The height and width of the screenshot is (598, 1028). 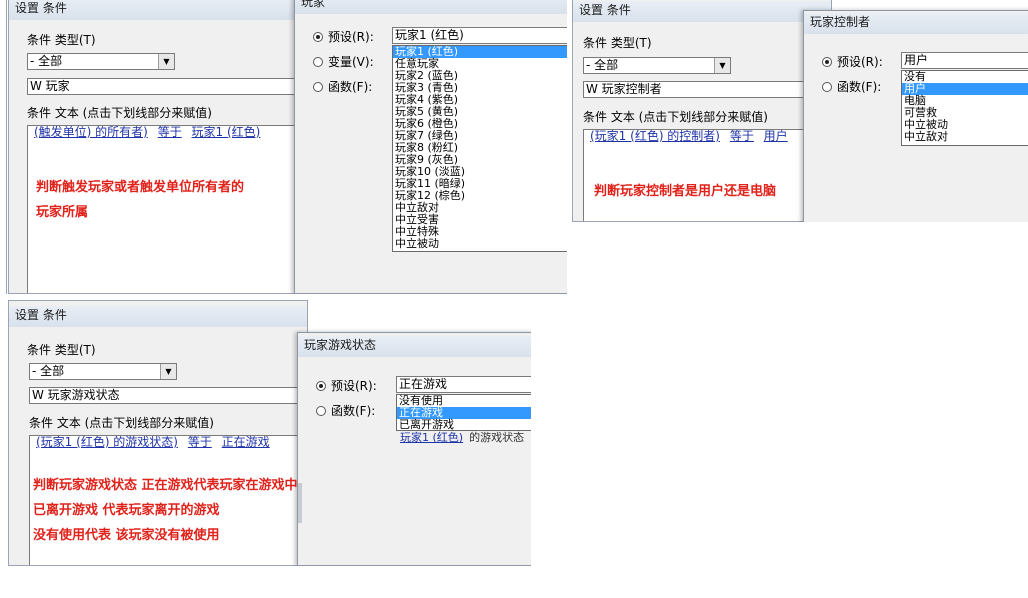 I want to click on dropdown-option: 中立被动, so click(x=480, y=244).